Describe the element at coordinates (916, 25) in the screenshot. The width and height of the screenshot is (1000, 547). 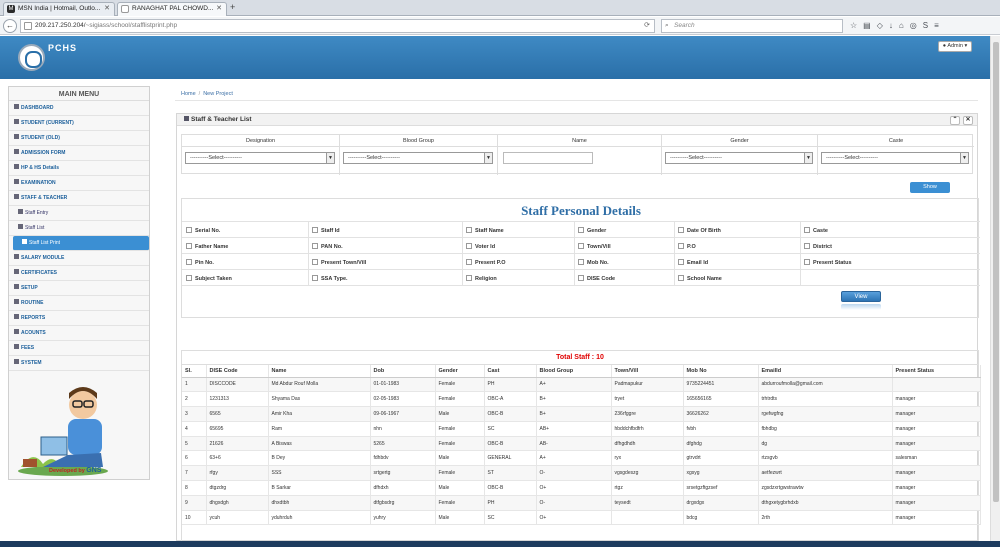
I see `chat-icon: ◎` at that location.